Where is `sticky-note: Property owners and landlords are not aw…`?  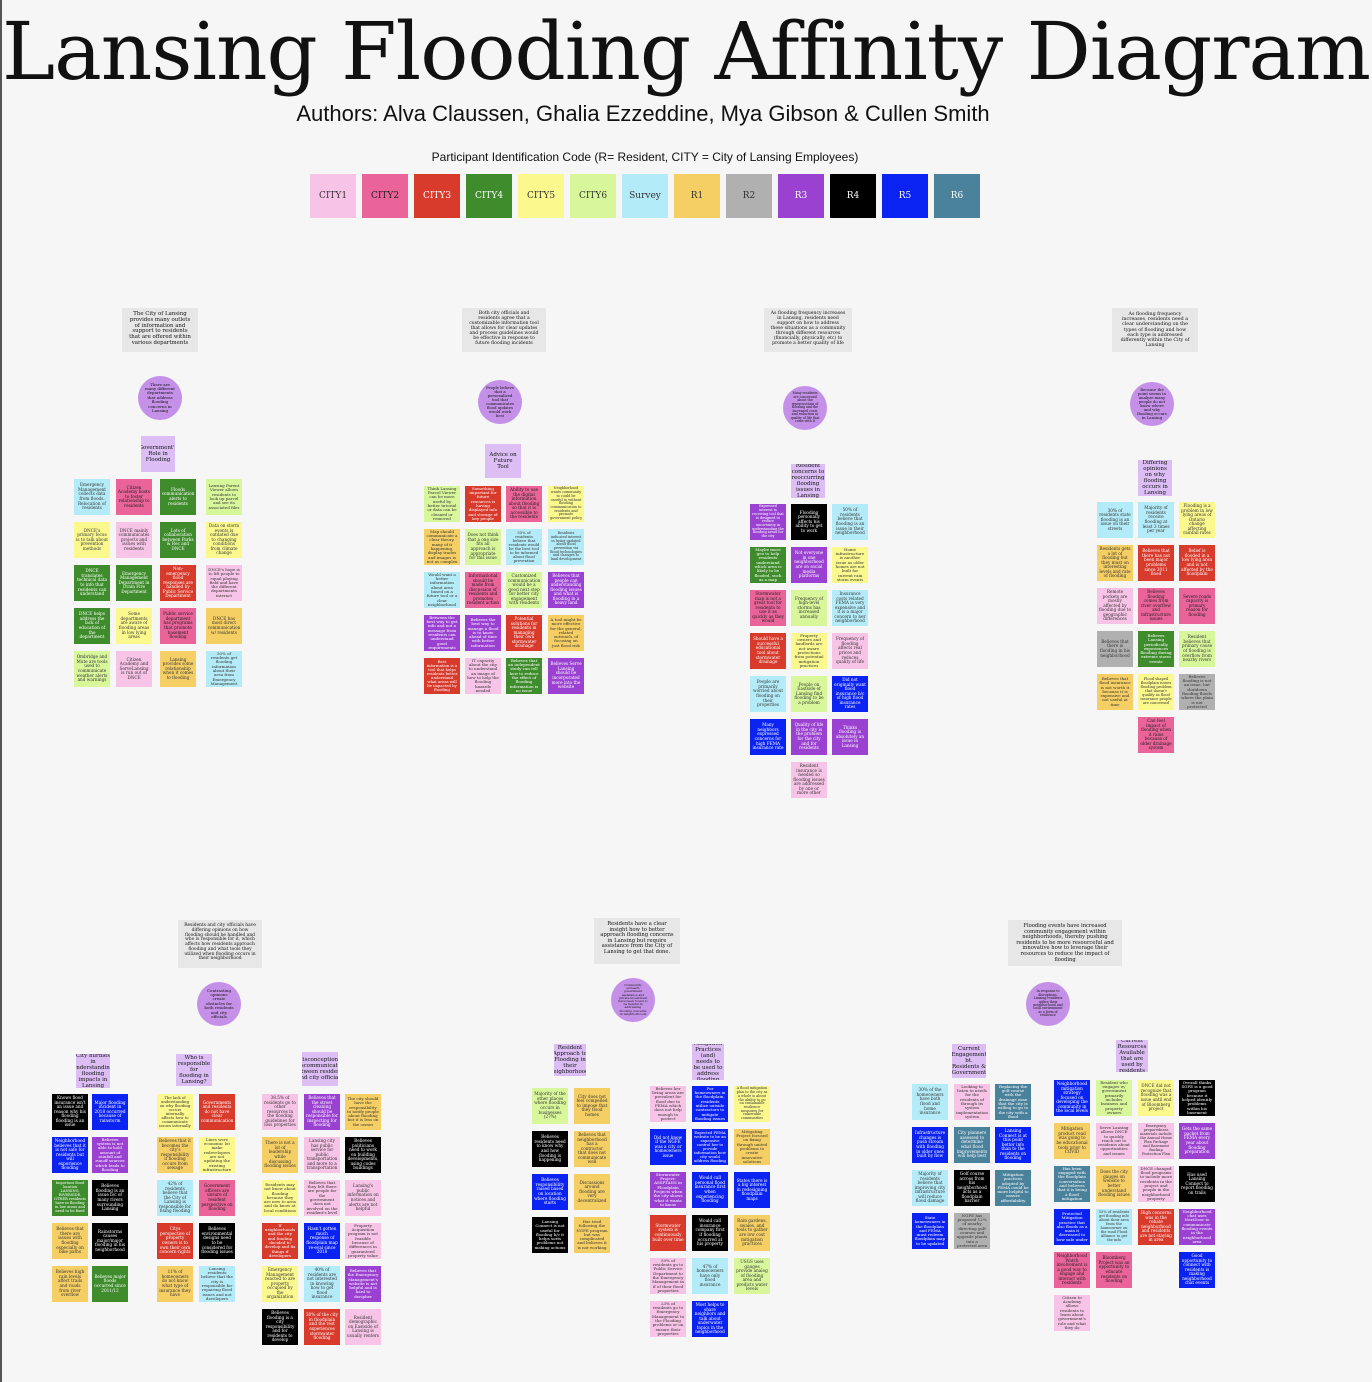 sticky-note: Property owners and landlords are not aw… is located at coordinates (809, 651).